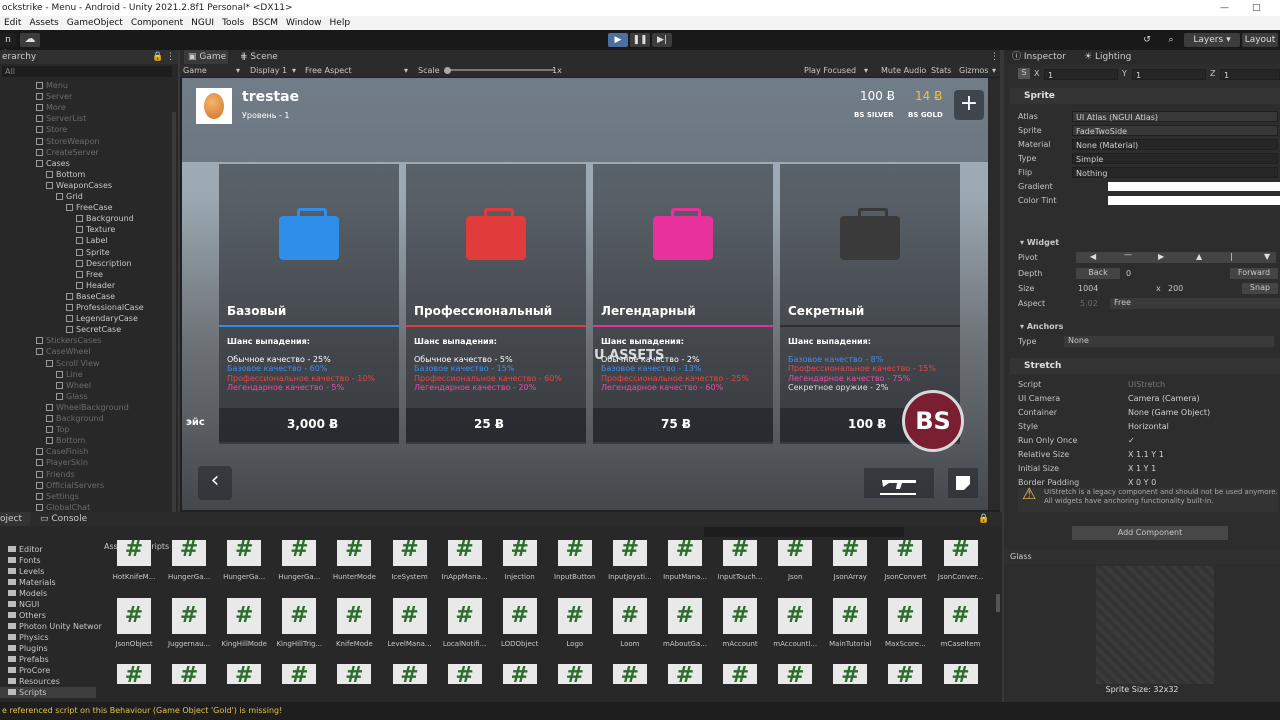 The width and height of the screenshot is (1280, 720). What do you see at coordinates (1176, 256) in the screenshot?
I see `pivot-buttons: ◀ — ▶ ▲ | ▼` at bounding box center [1176, 256].